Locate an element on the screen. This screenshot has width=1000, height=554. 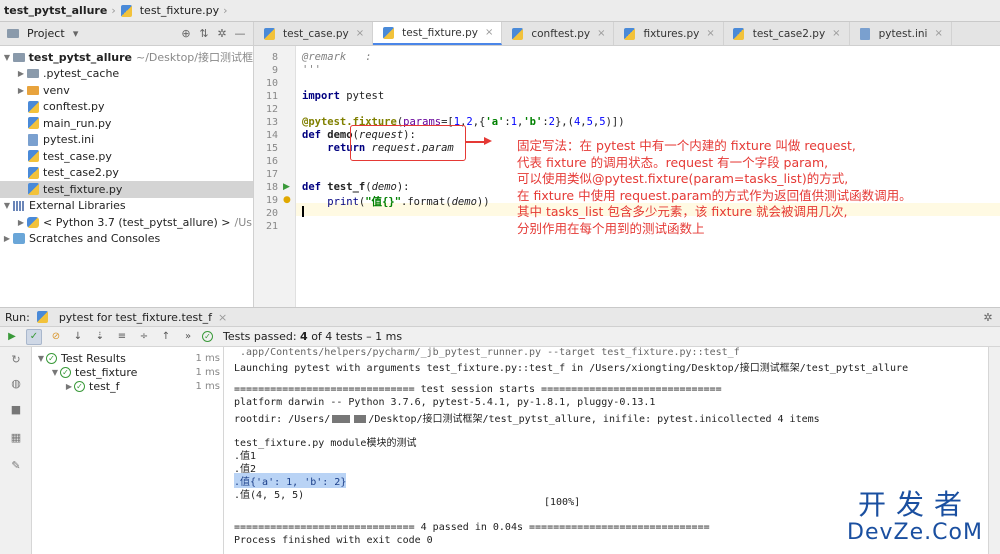
tree-item-scratches: ▶ Scratches and Consoles is located at coordinates (126, 239).